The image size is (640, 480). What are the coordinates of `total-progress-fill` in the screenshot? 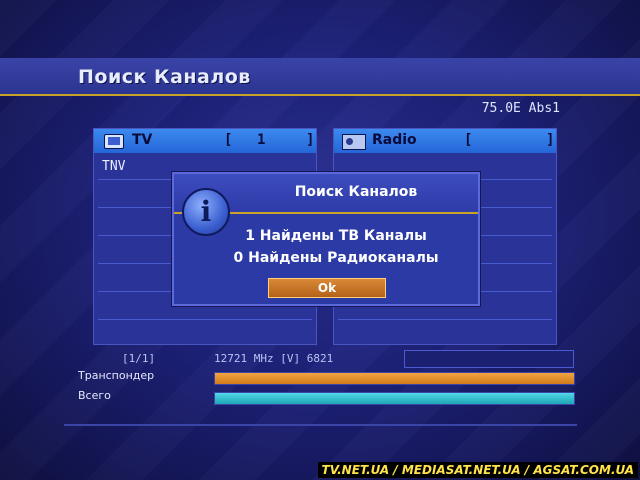 It's located at (394, 398).